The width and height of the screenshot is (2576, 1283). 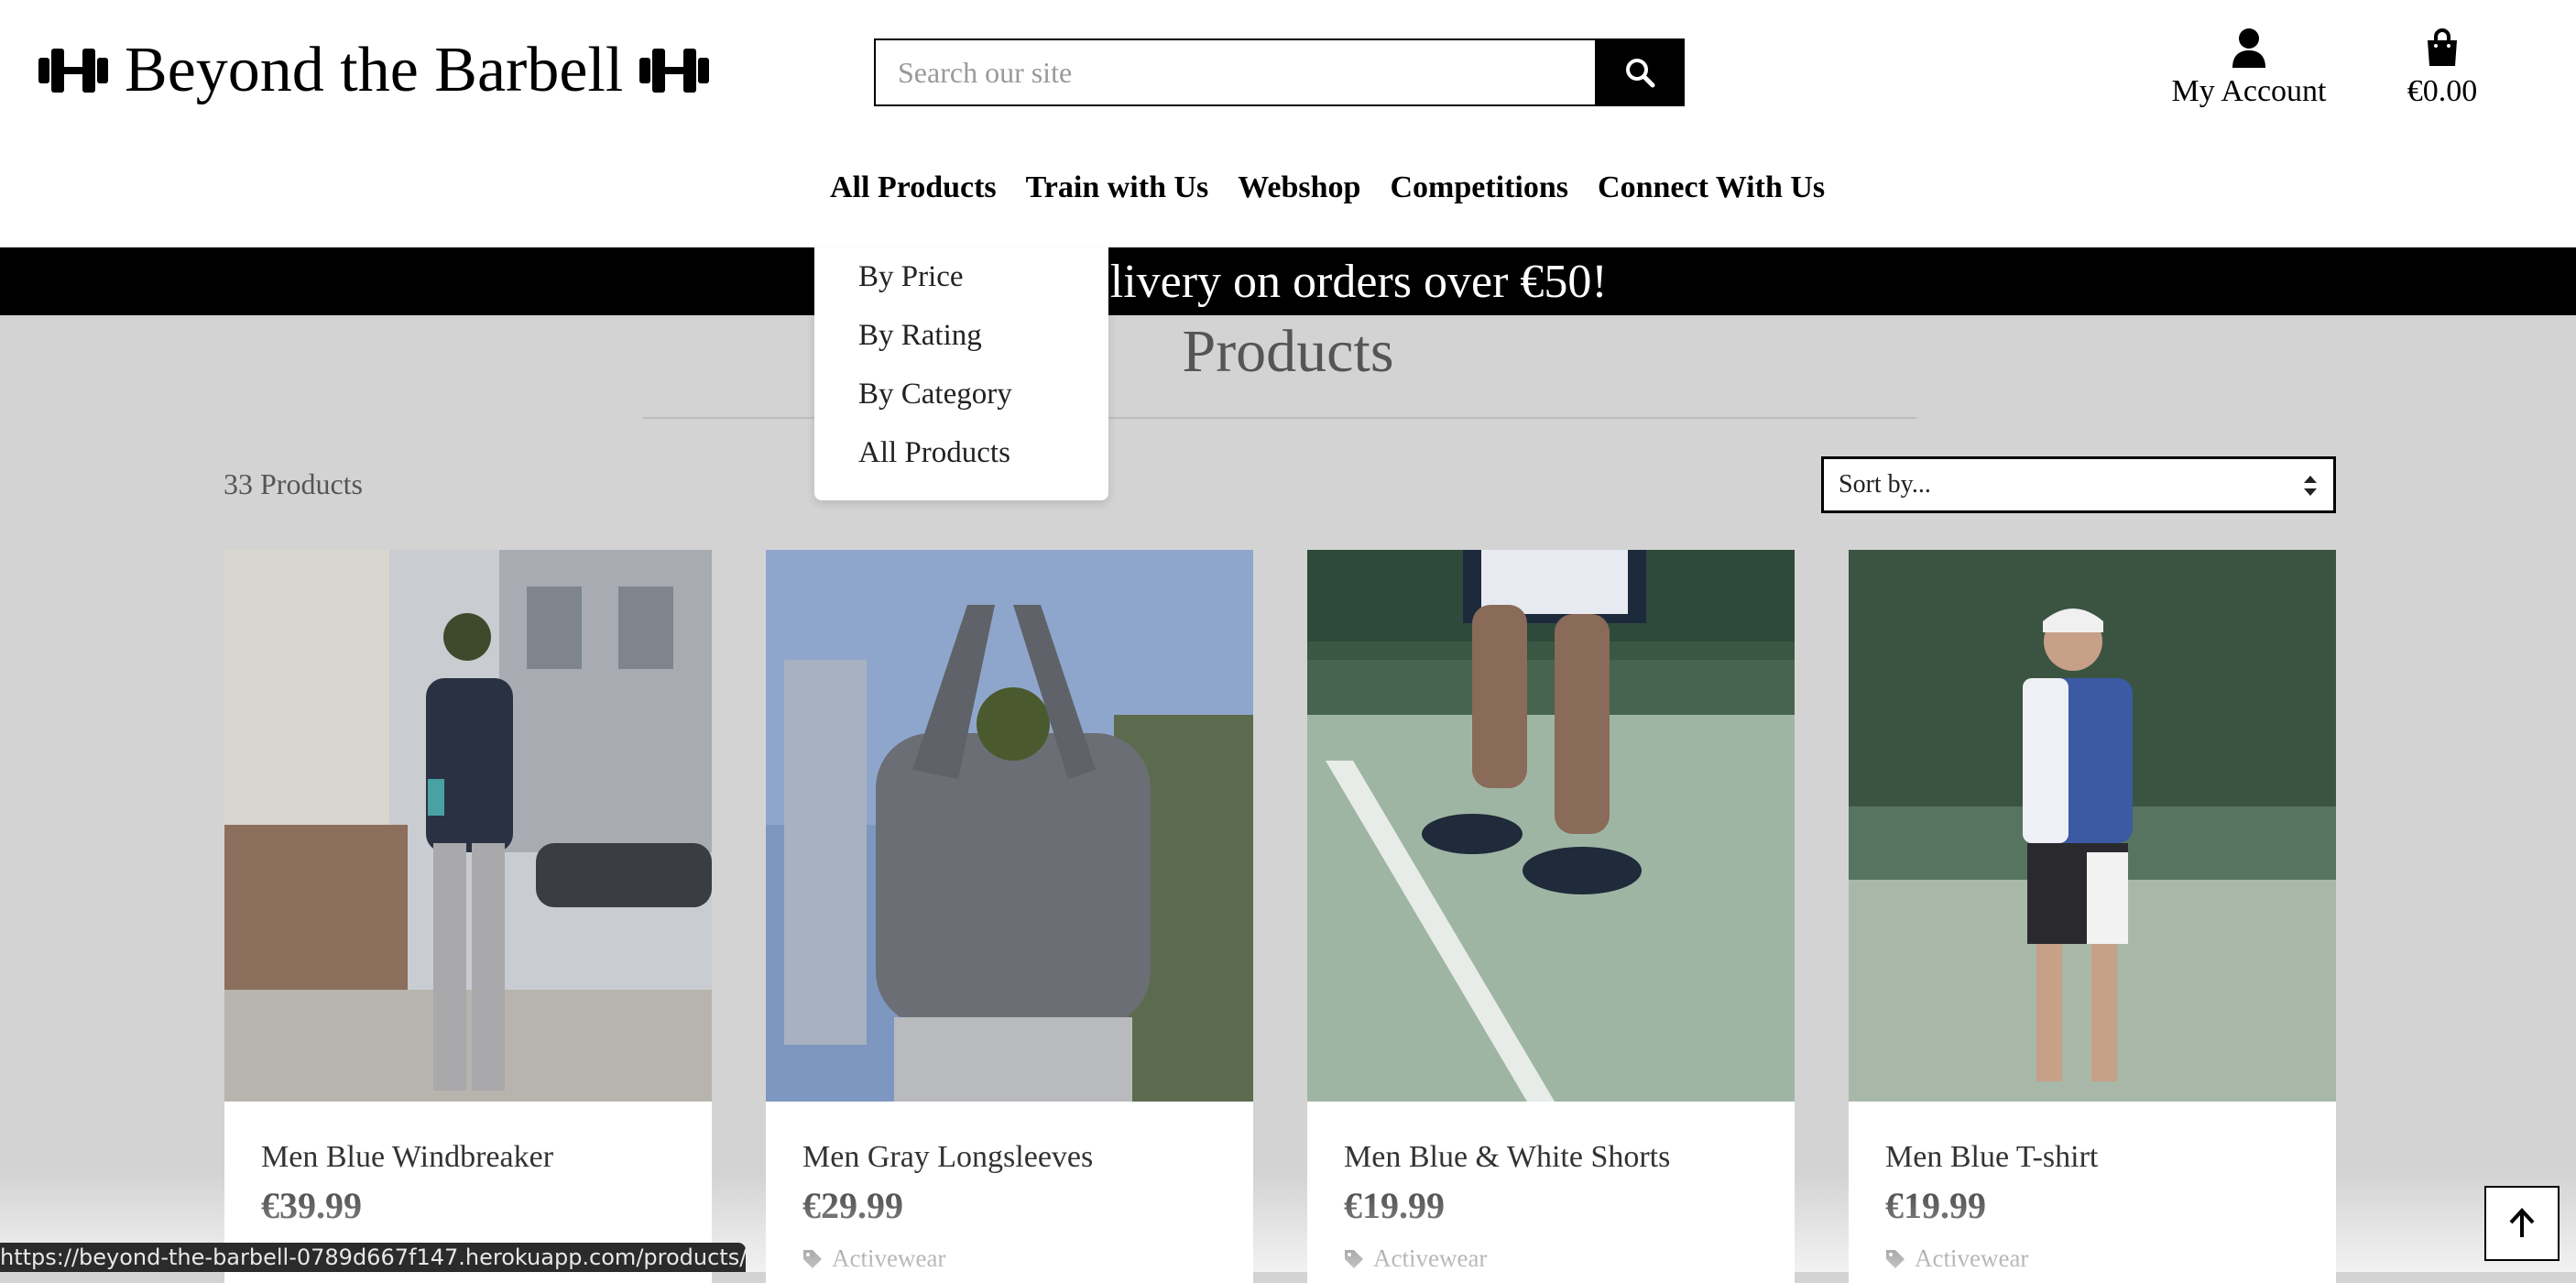 I want to click on dropdown-item-by-category: By Category, so click(x=935, y=394).